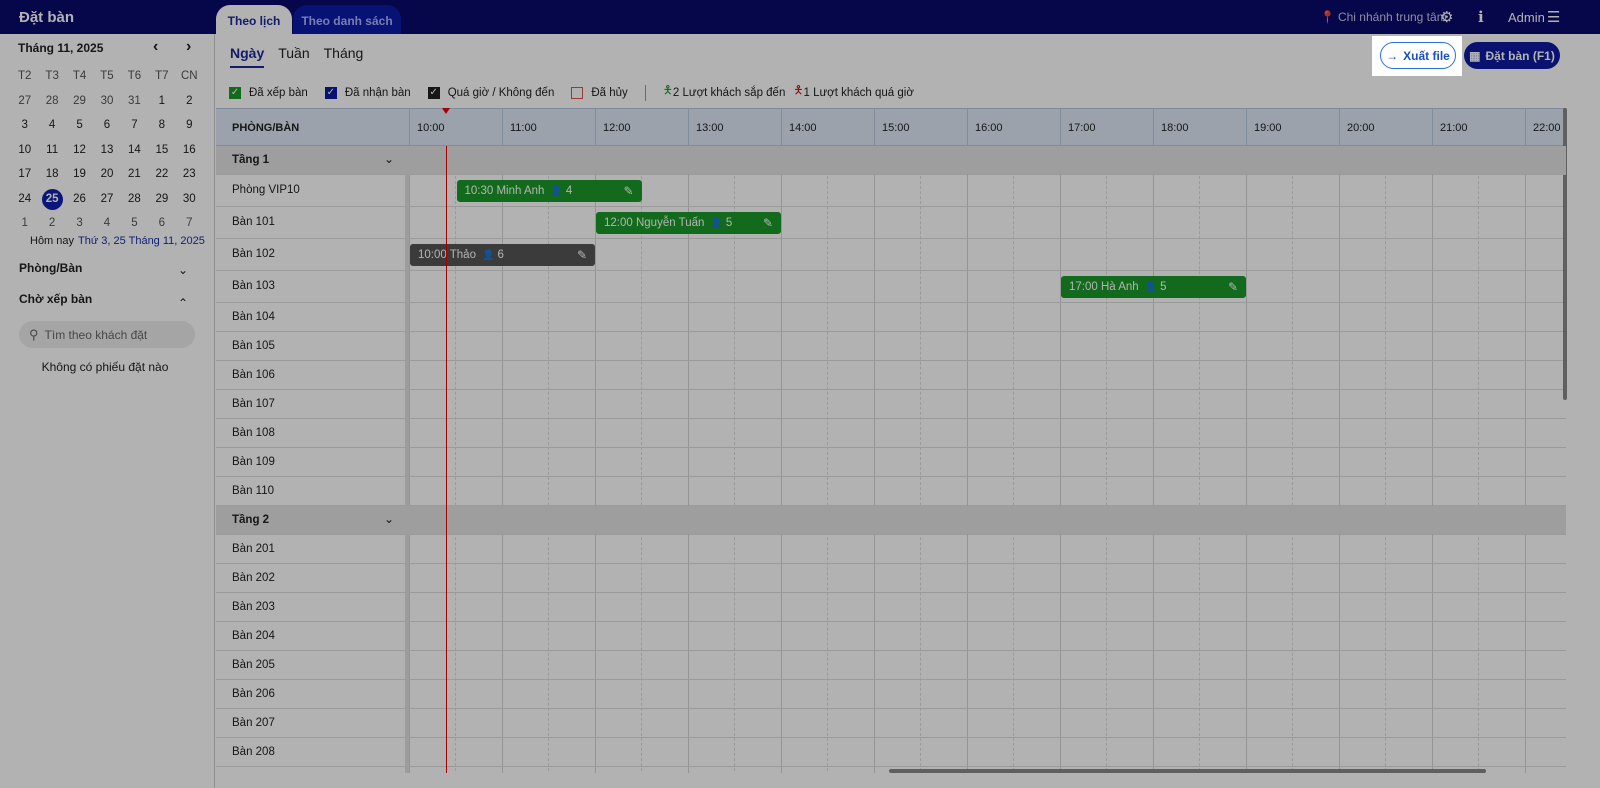 The height and width of the screenshot is (788, 1600). What do you see at coordinates (688, 223) in the screenshot?
I see `booking-block: 12:00 Nguyễn Tuấn 👤 5 ✎` at bounding box center [688, 223].